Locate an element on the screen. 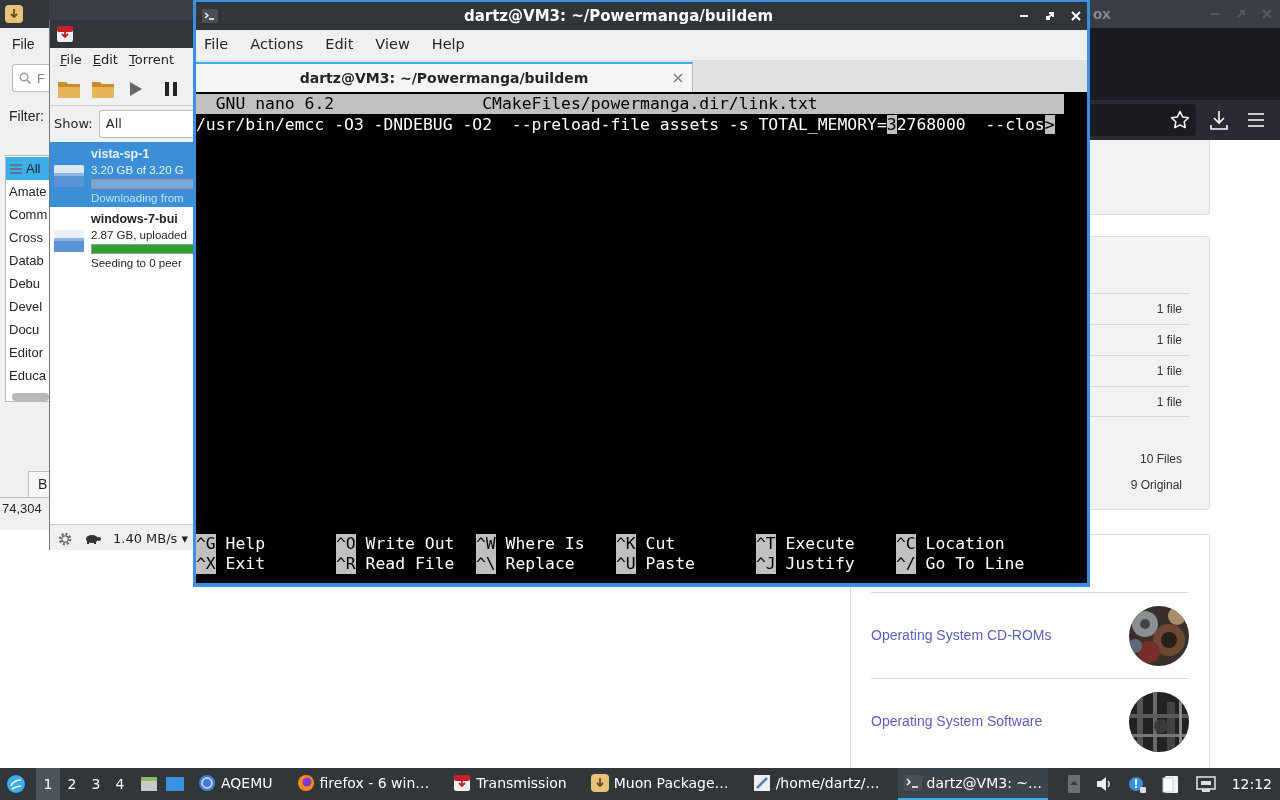 The height and width of the screenshot is (800, 1280). shortcut-label: Write Out is located at coordinates (410, 544).